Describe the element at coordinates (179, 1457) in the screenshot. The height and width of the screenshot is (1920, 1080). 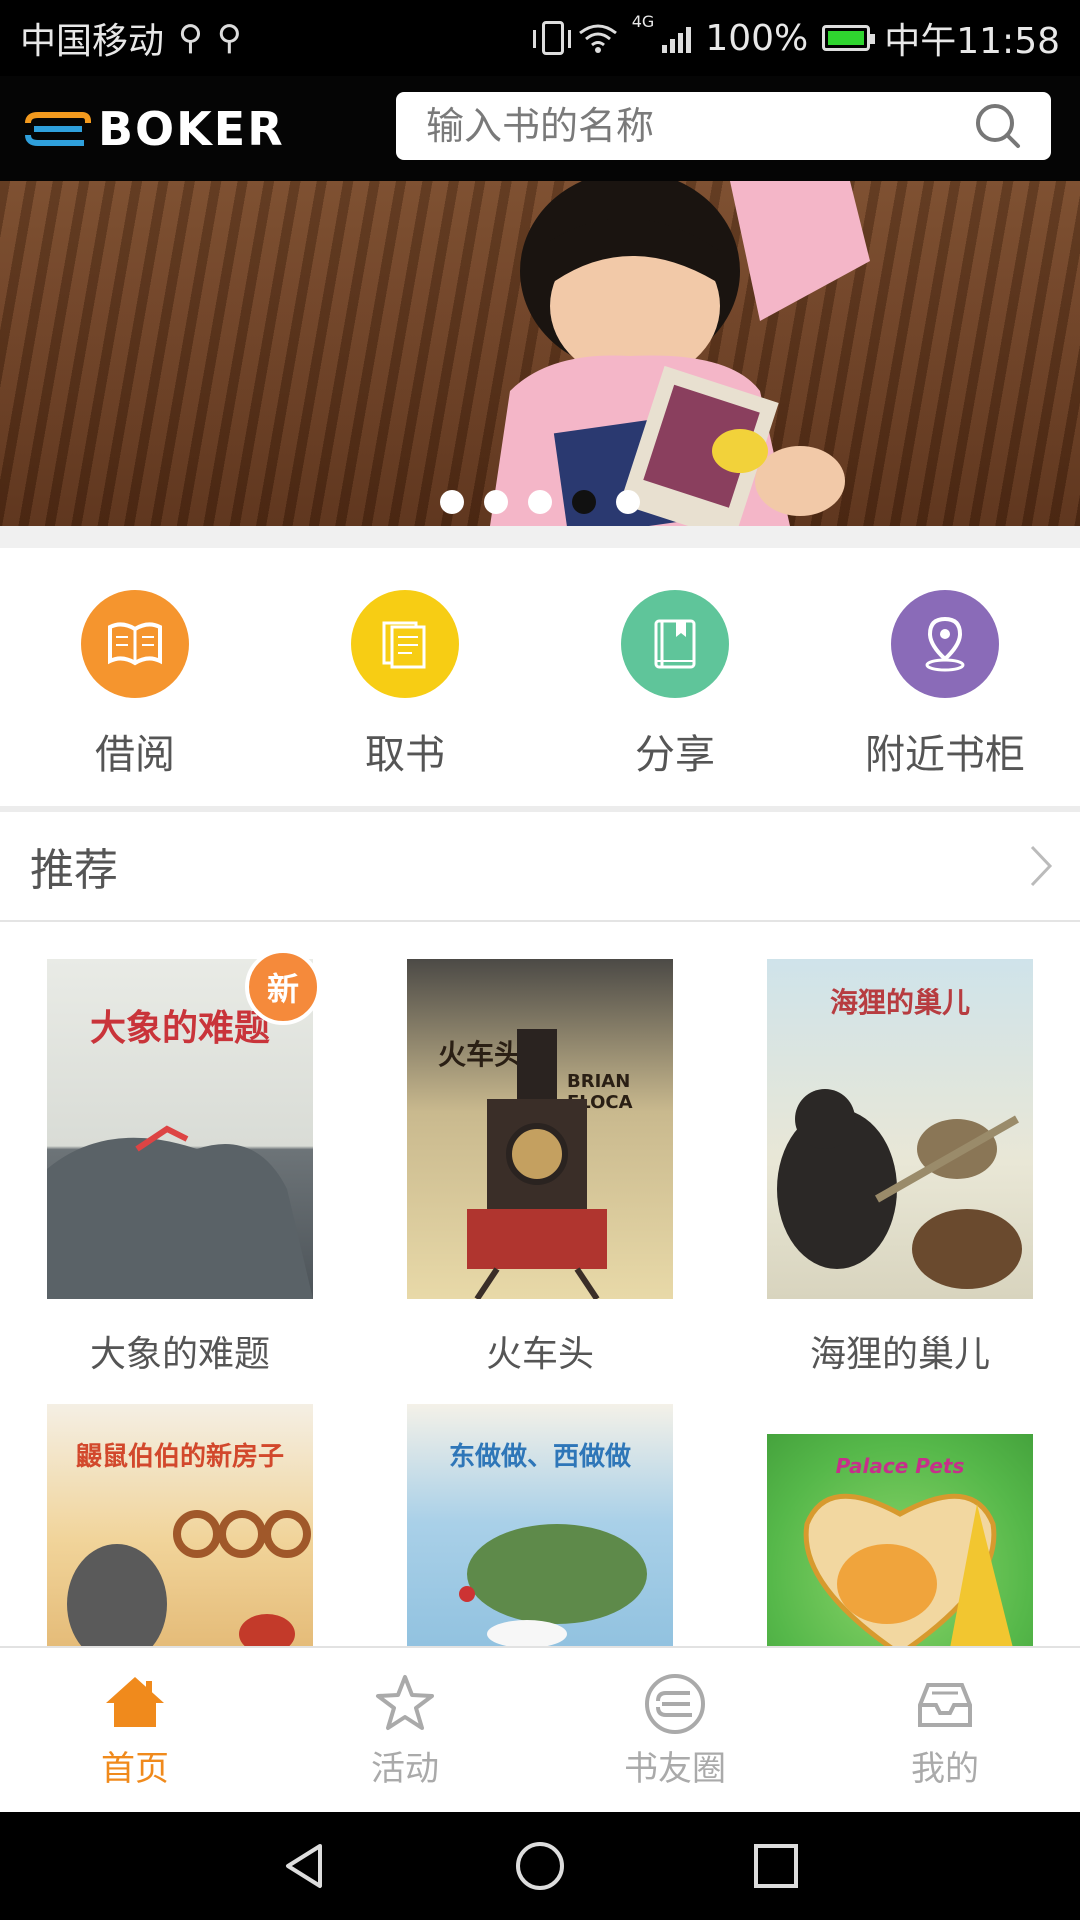
I see `cover-title: 鼹鼠伯伯的新房子` at that location.